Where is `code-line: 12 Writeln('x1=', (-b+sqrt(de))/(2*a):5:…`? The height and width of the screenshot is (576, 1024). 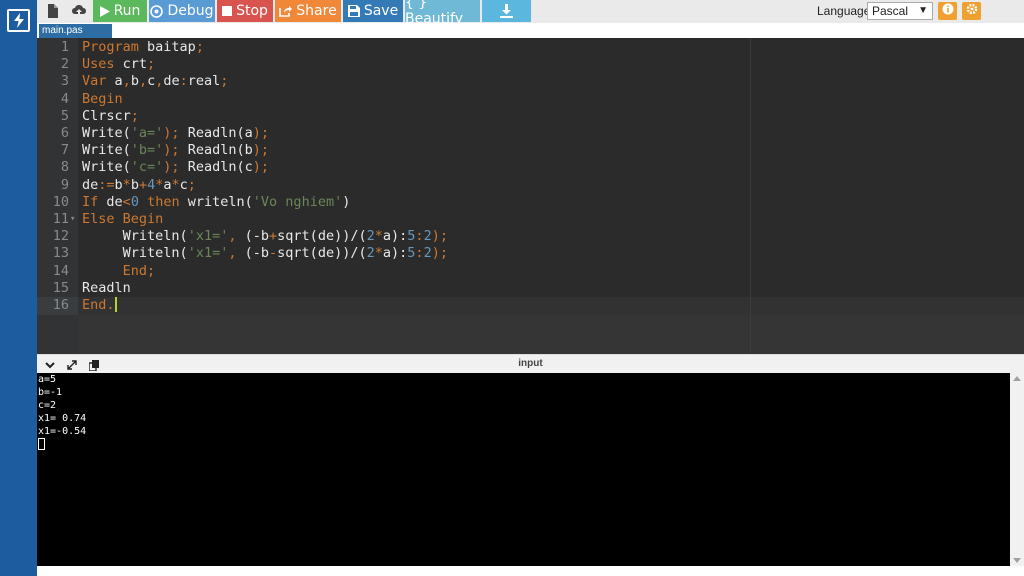
code-line: 12 Writeln('x1=', (-b+sqrt(de))/(2*a):5:… is located at coordinates (530, 236).